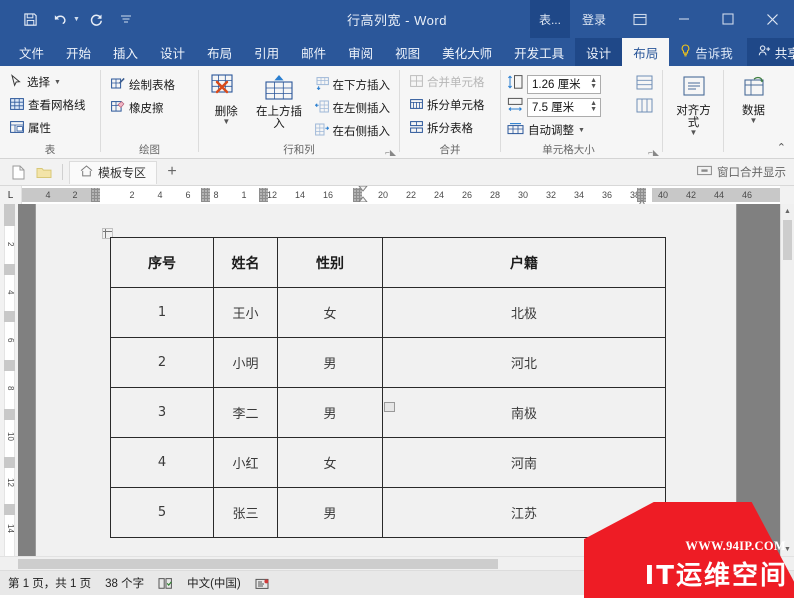  Describe the element at coordinates (363, 195) in the screenshot. I see `first-line-indent-marker` at that location.